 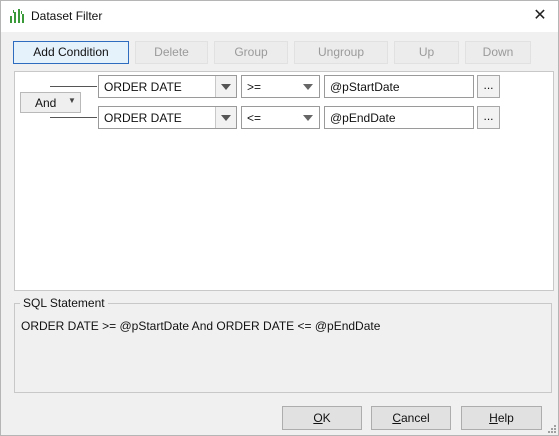 What do you see at coordinates (143, 118) in the screenshot?
I see `field-value-2: ORDER DATE` at bounding box center [143, 118].